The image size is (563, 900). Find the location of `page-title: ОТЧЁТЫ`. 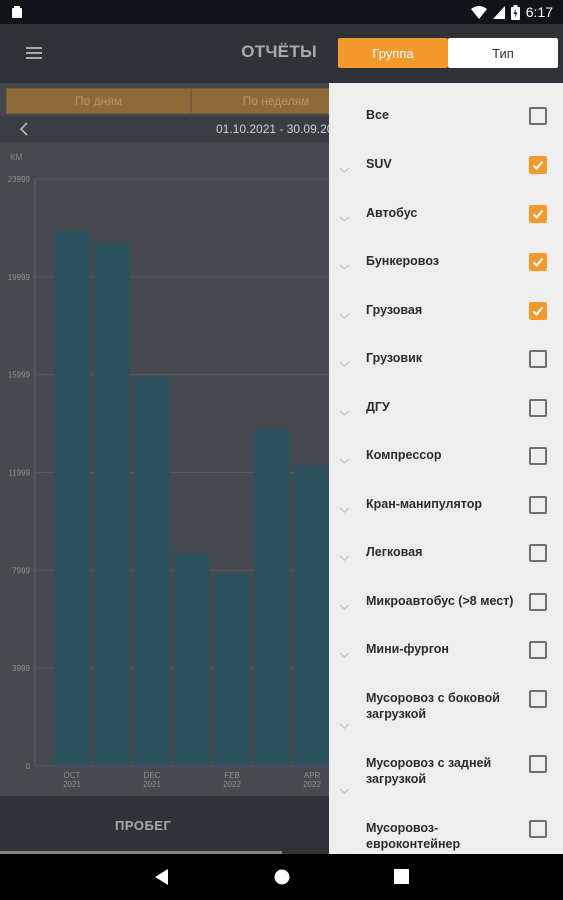

page-title: ОТЧЁТЫ is located at coordinates (279, 51).